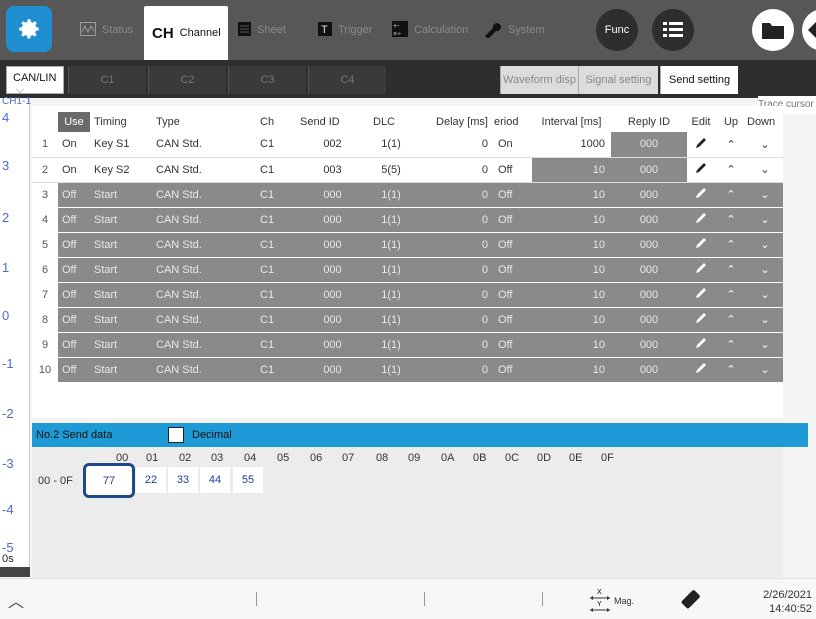 The image size is (816, 619). I want to click on tab-system: System, so click(513, 30).